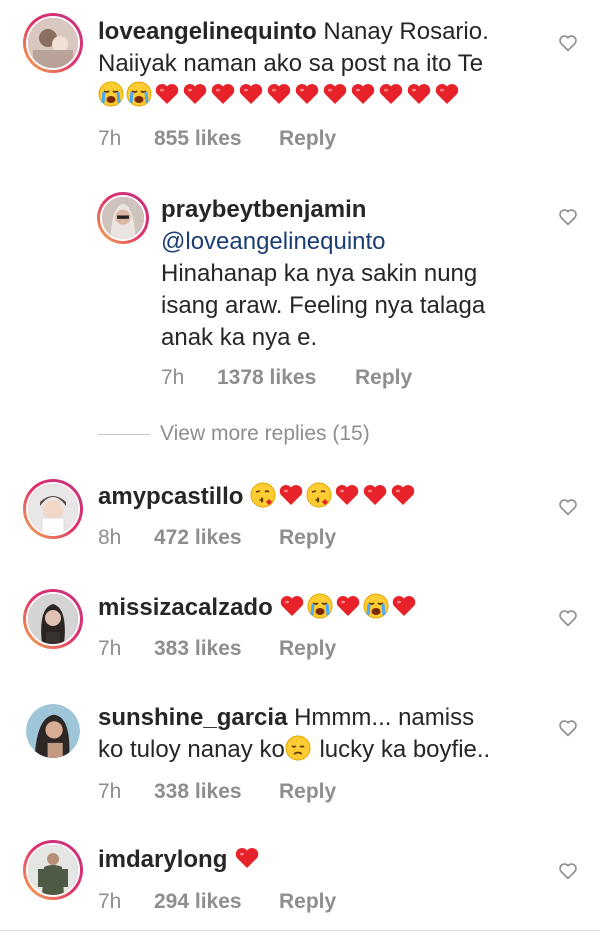  Describe the element at coordinates (300, 520) in the screenshot. I see `comment-amypcastillo: amypcastillo 8h 472 likes Reply` at that location.